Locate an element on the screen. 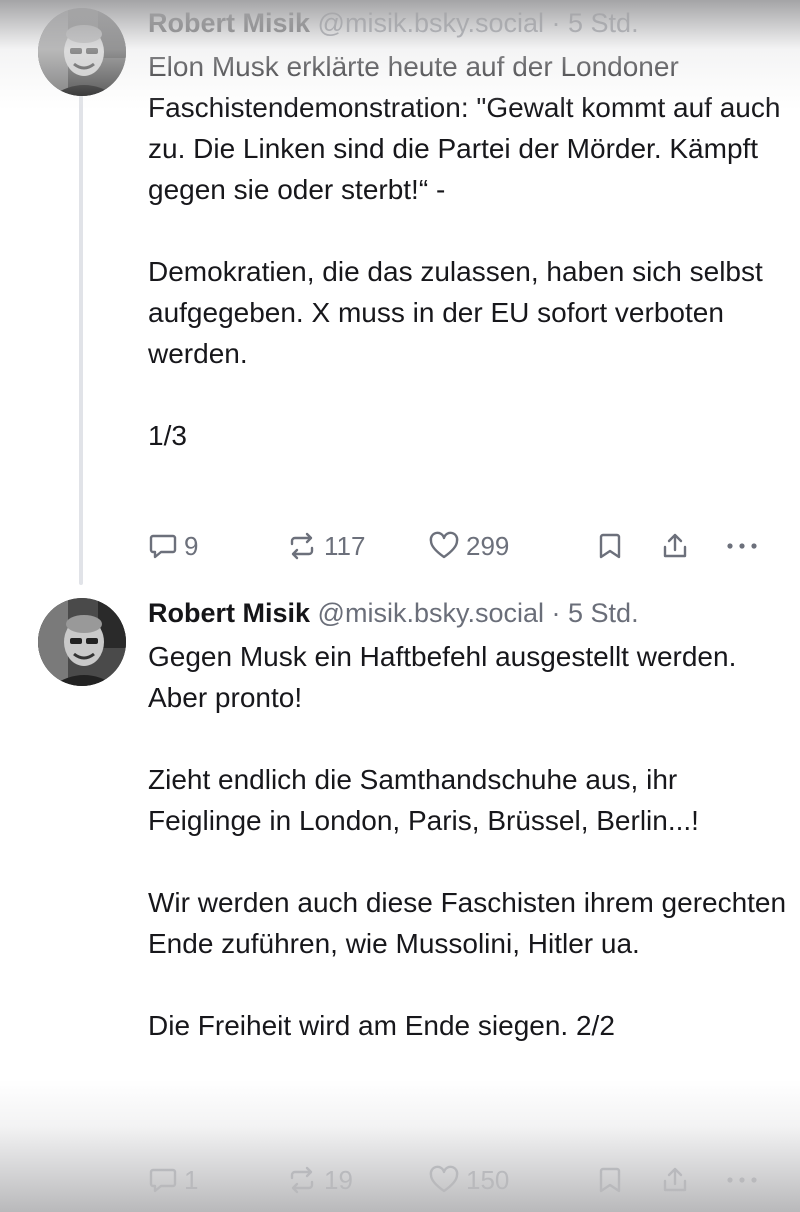  like-count: 299 is located at coordinates (488, 545).